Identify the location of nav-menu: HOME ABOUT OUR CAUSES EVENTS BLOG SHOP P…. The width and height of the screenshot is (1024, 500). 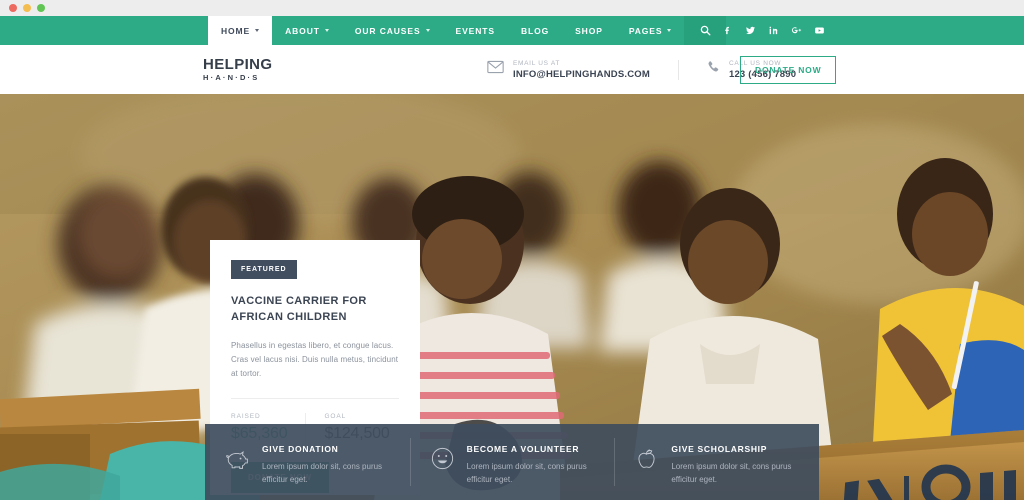
(467, 30).